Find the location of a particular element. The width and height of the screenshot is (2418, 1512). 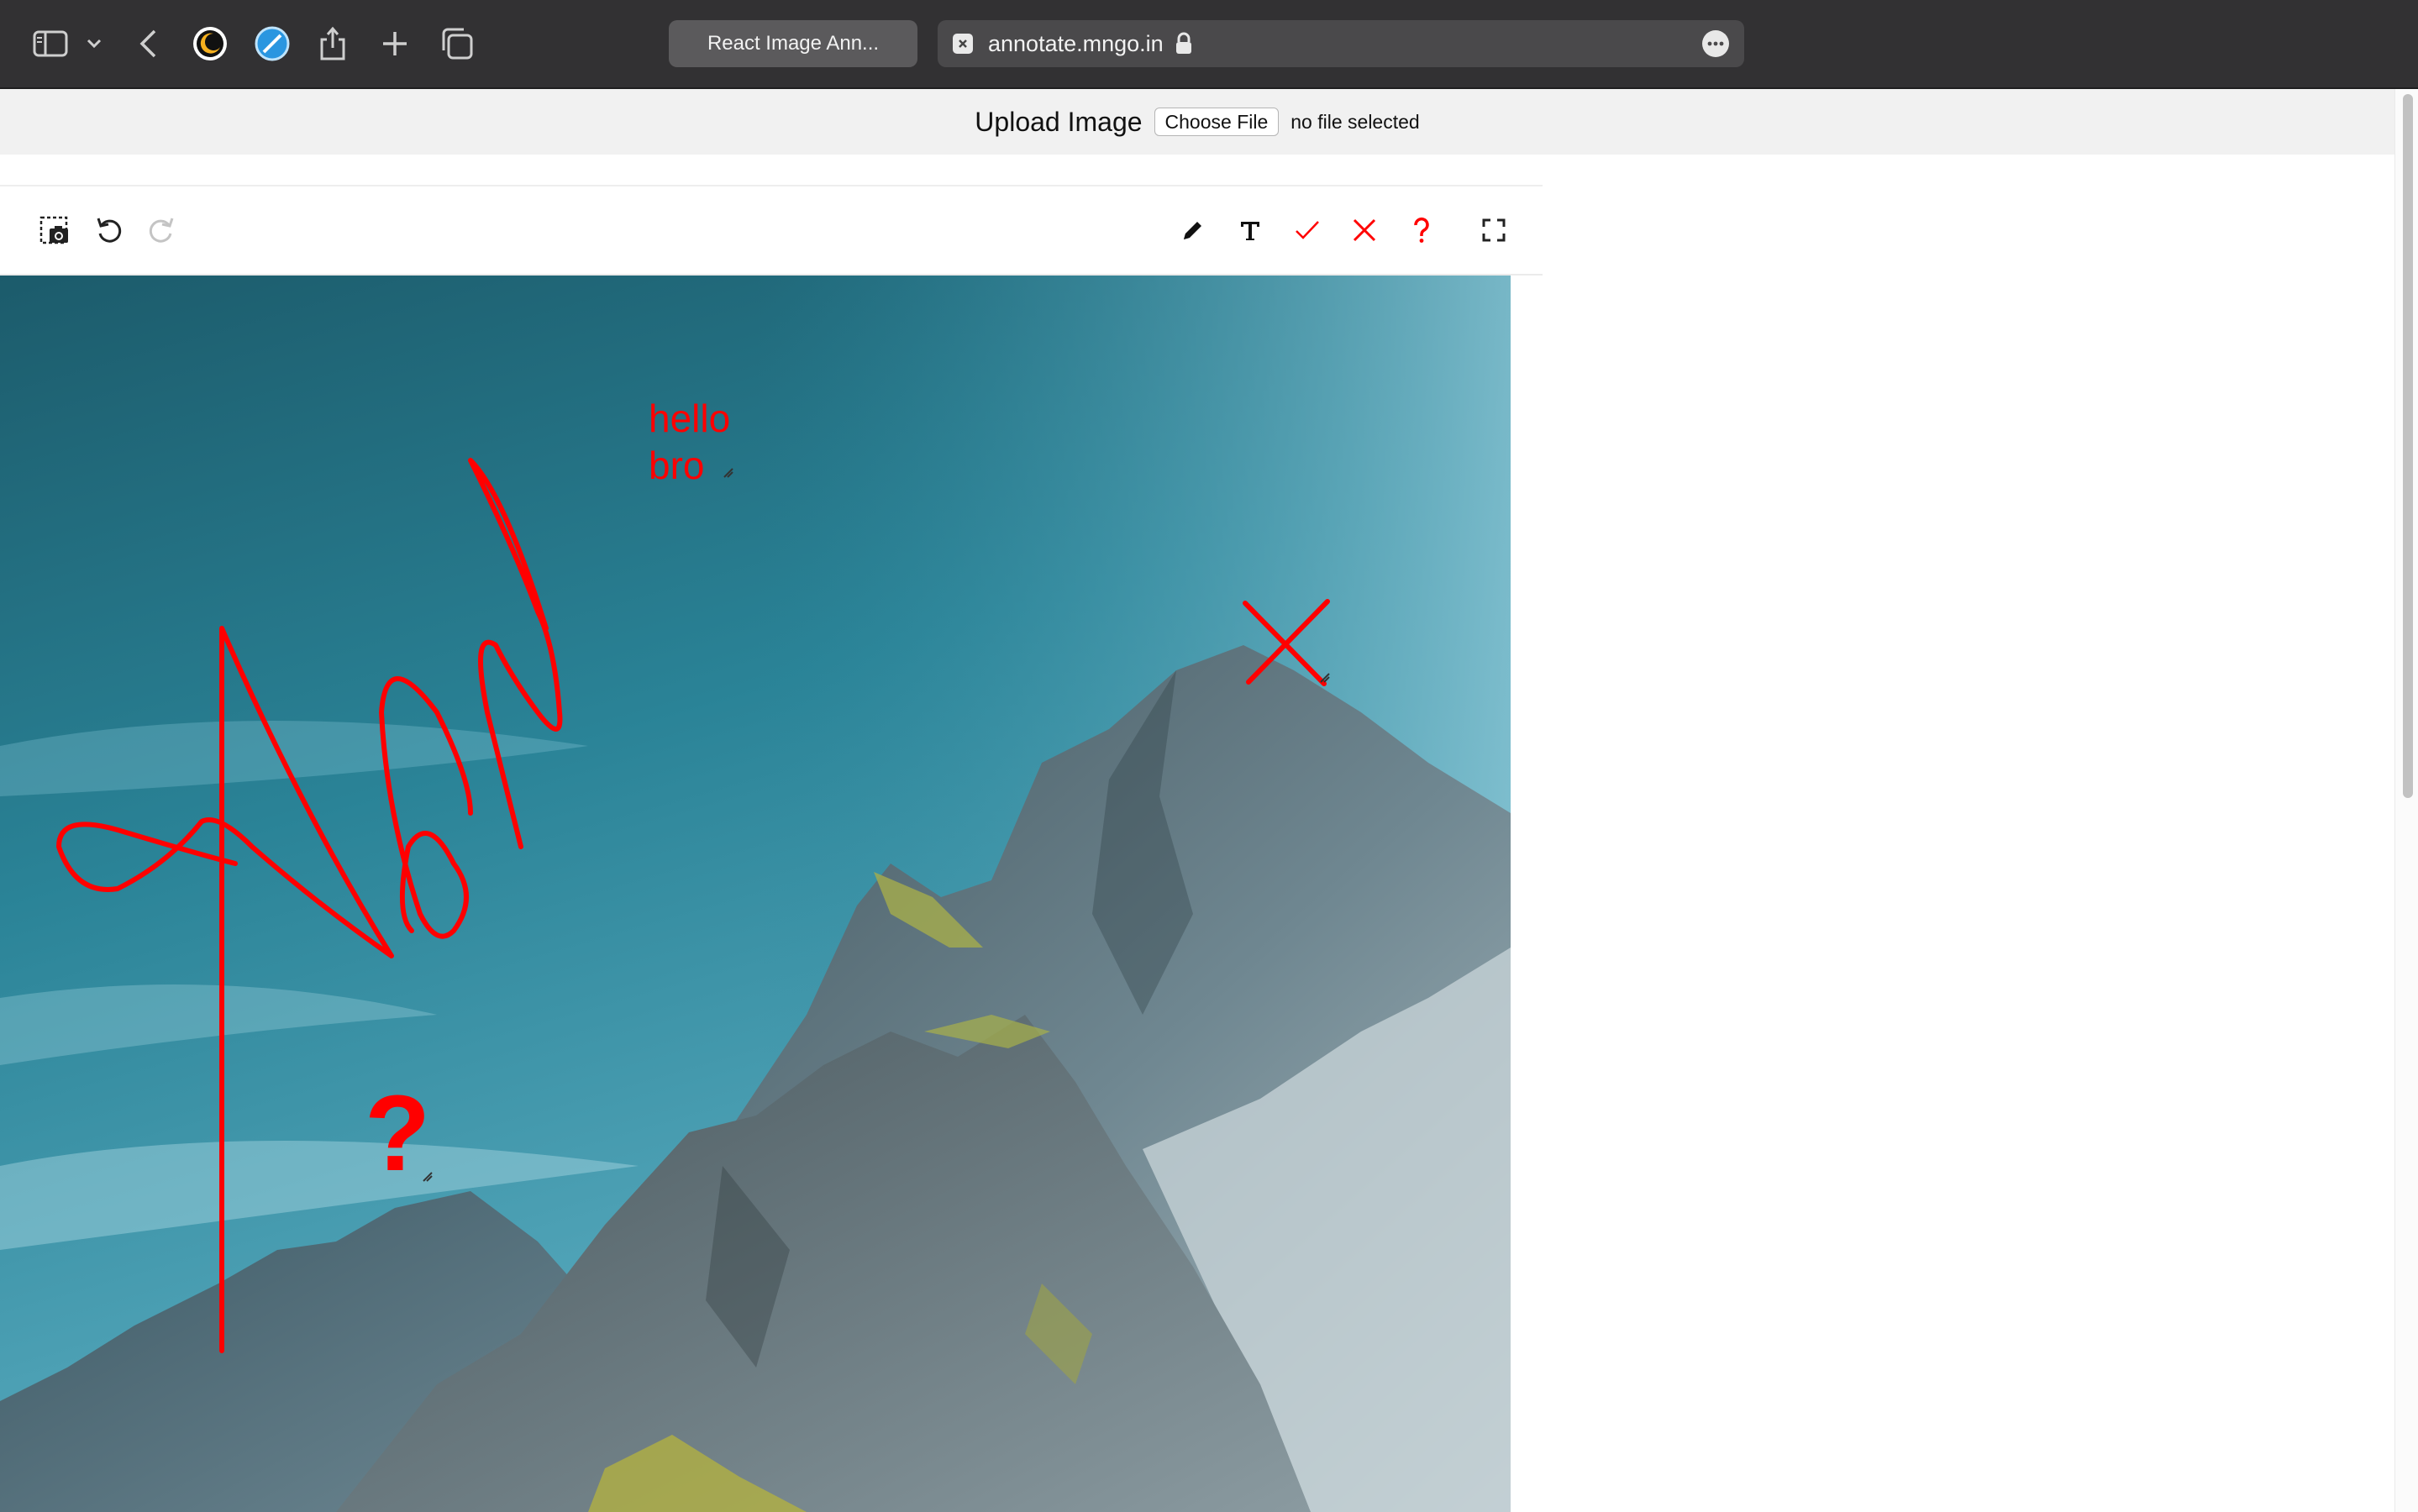

scrollbar-thumb is located at coordinates (2408, 446).